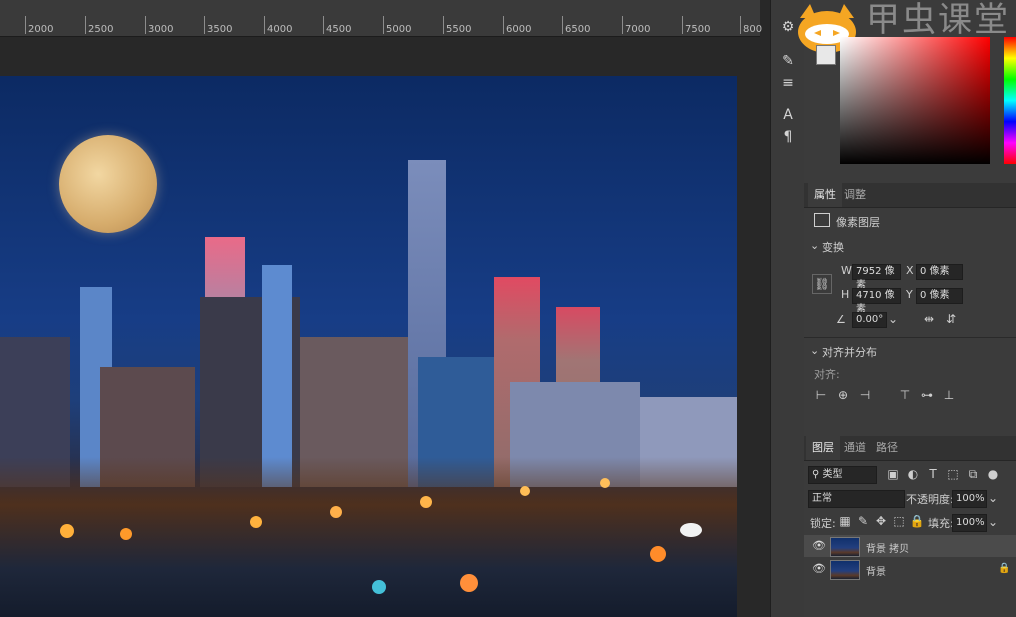 The width and height of the screenshot is (1016, 617). Describe the element at coordinates (636, 25) in the screenshot. I see `ruler-tick: 7000` at that location.